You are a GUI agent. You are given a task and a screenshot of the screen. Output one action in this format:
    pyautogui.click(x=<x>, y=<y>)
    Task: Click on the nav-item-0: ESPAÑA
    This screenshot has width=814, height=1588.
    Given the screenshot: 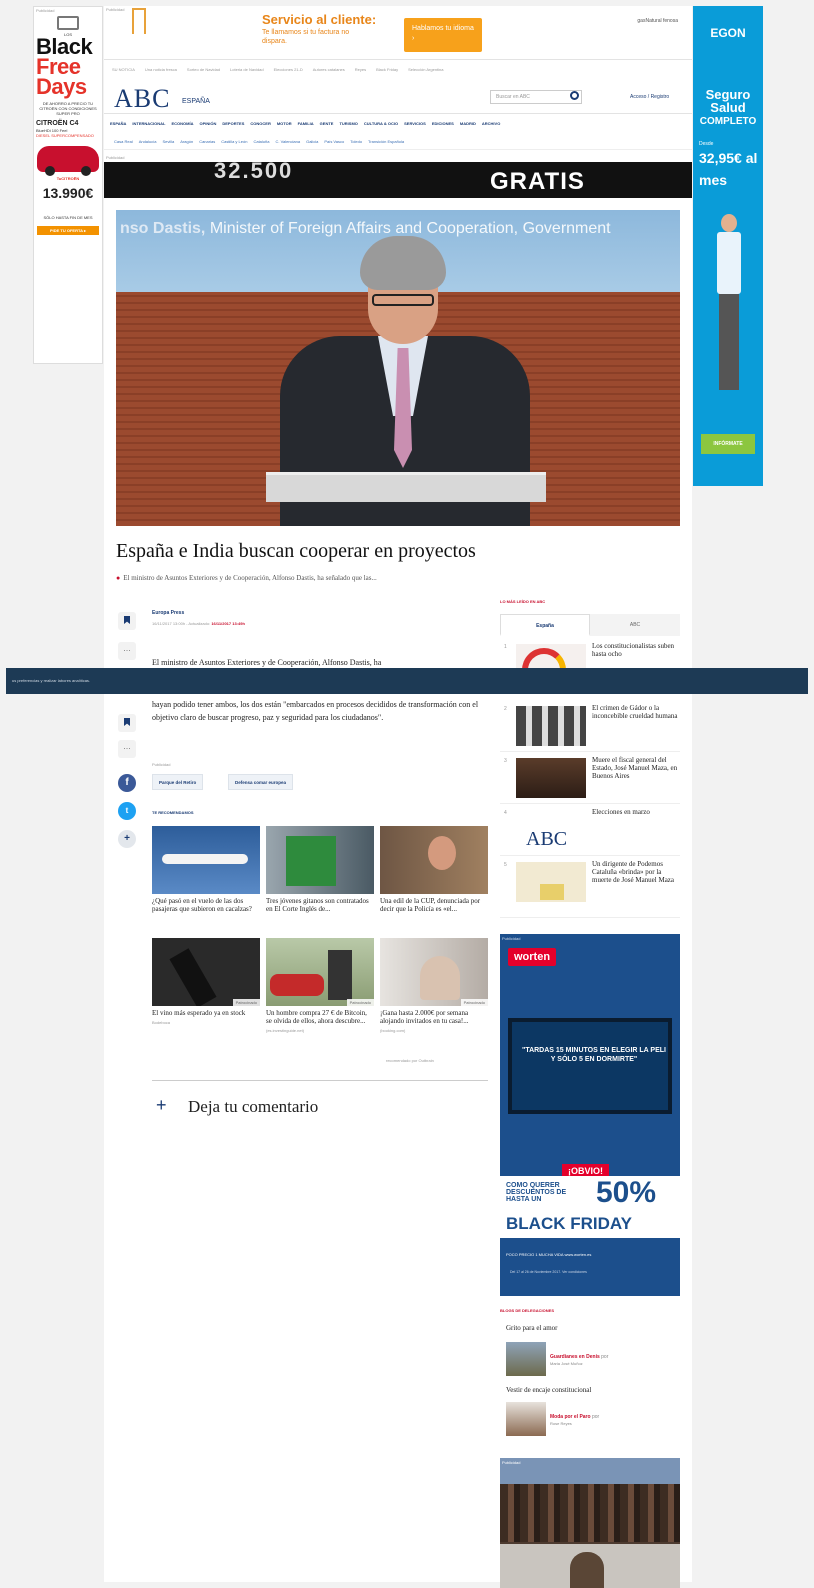 What is the action you would take?
    pyautogui.click(x=118, y=123)
    